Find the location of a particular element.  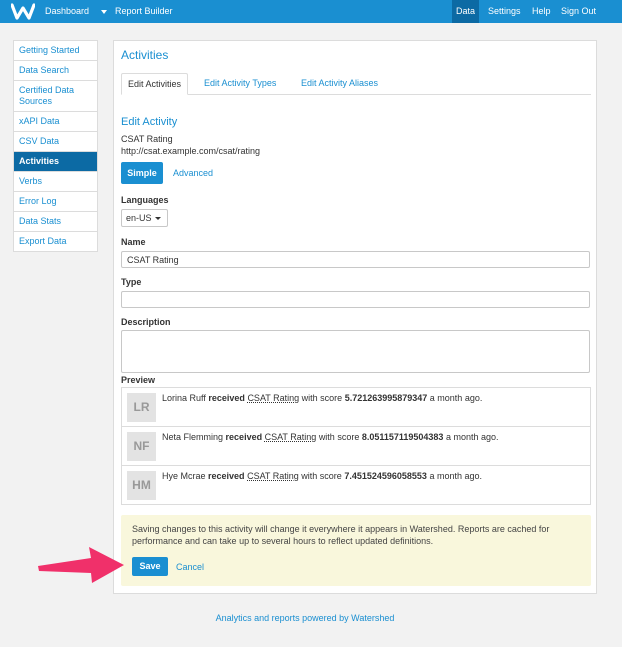

sidebar-item-csv-data: CSV Data is located at coordinates (55, 142).